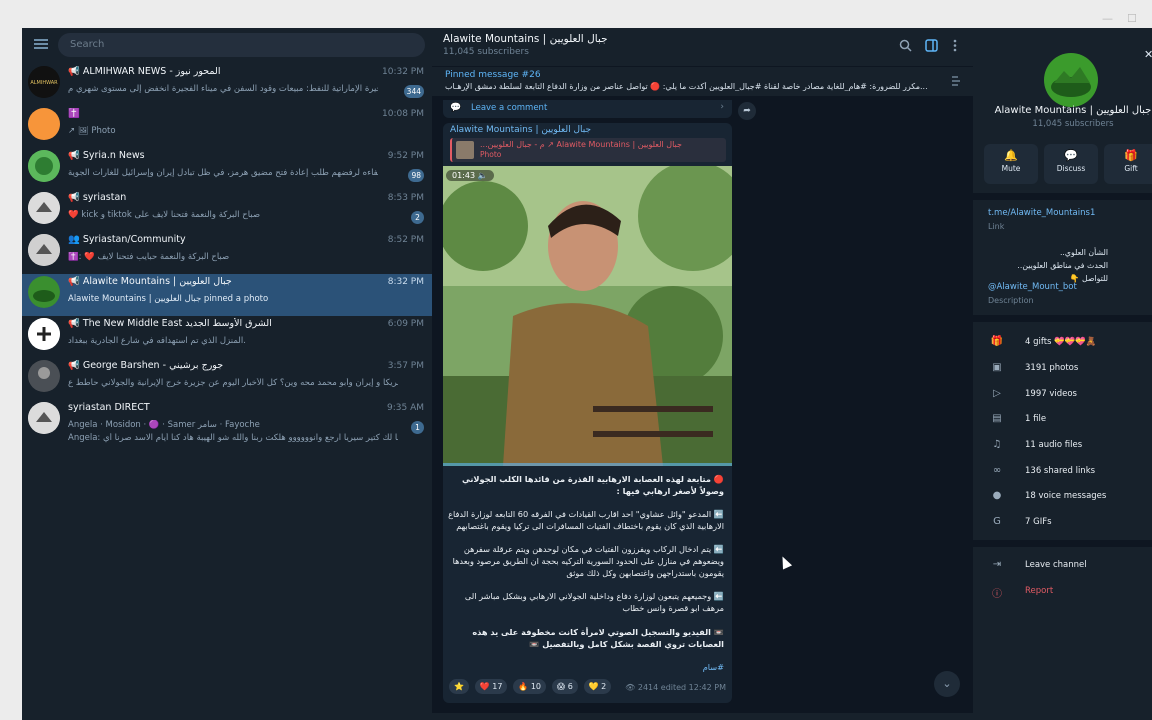 The width and height of the screenshot is (1152, 720). Describe the element at coordinates (1148, 54) in the screenshot. I see `close-icon: ✕` at that location.